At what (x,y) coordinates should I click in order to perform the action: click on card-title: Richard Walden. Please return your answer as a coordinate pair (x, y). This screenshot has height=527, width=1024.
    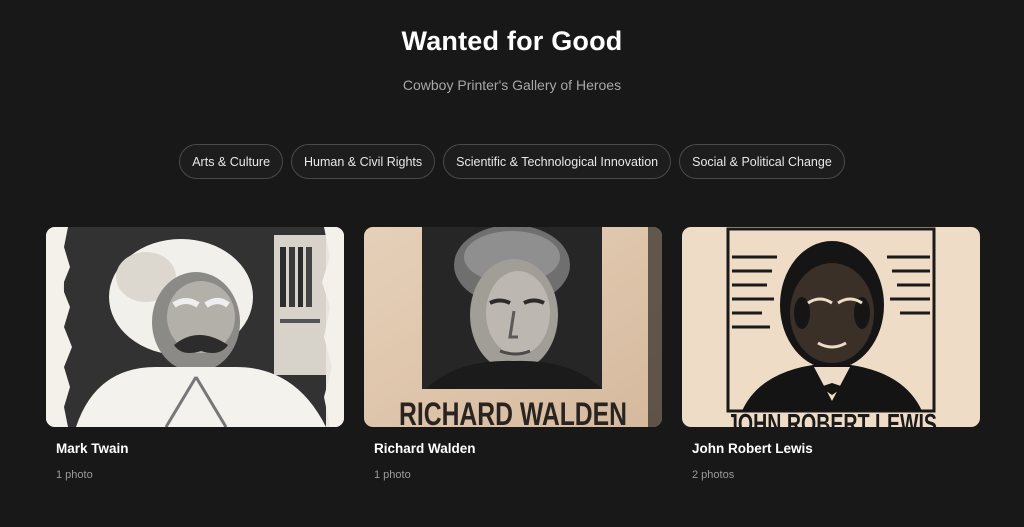
    Looking at the image, I should click on (425, 448).